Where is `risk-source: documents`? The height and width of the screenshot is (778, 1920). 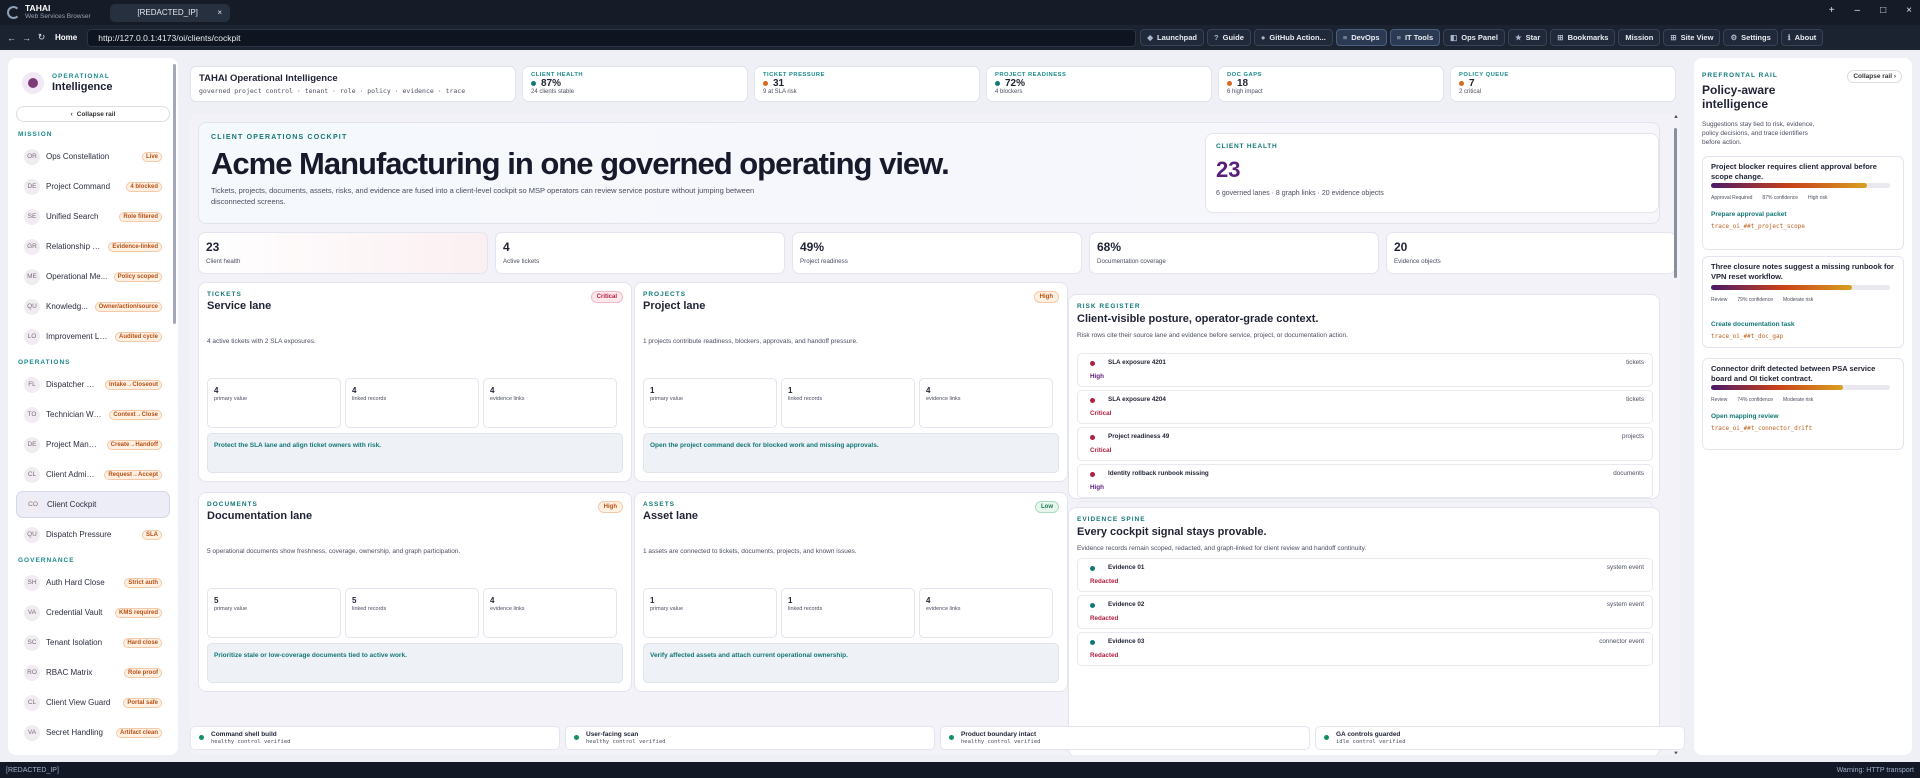 risk-source: documents is located at coordinates (1628, 473).